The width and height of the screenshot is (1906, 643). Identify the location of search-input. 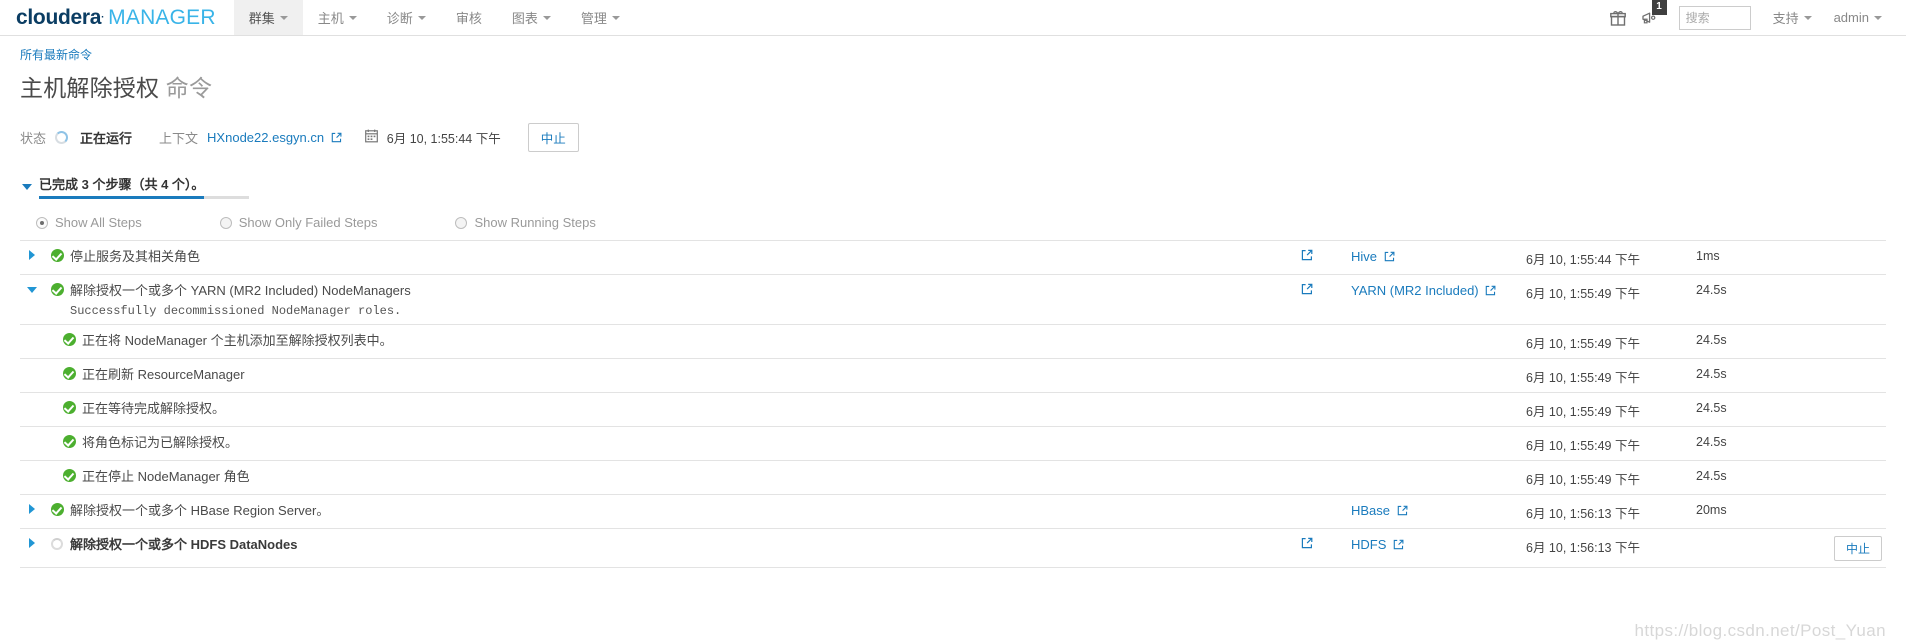
(1714, 17).